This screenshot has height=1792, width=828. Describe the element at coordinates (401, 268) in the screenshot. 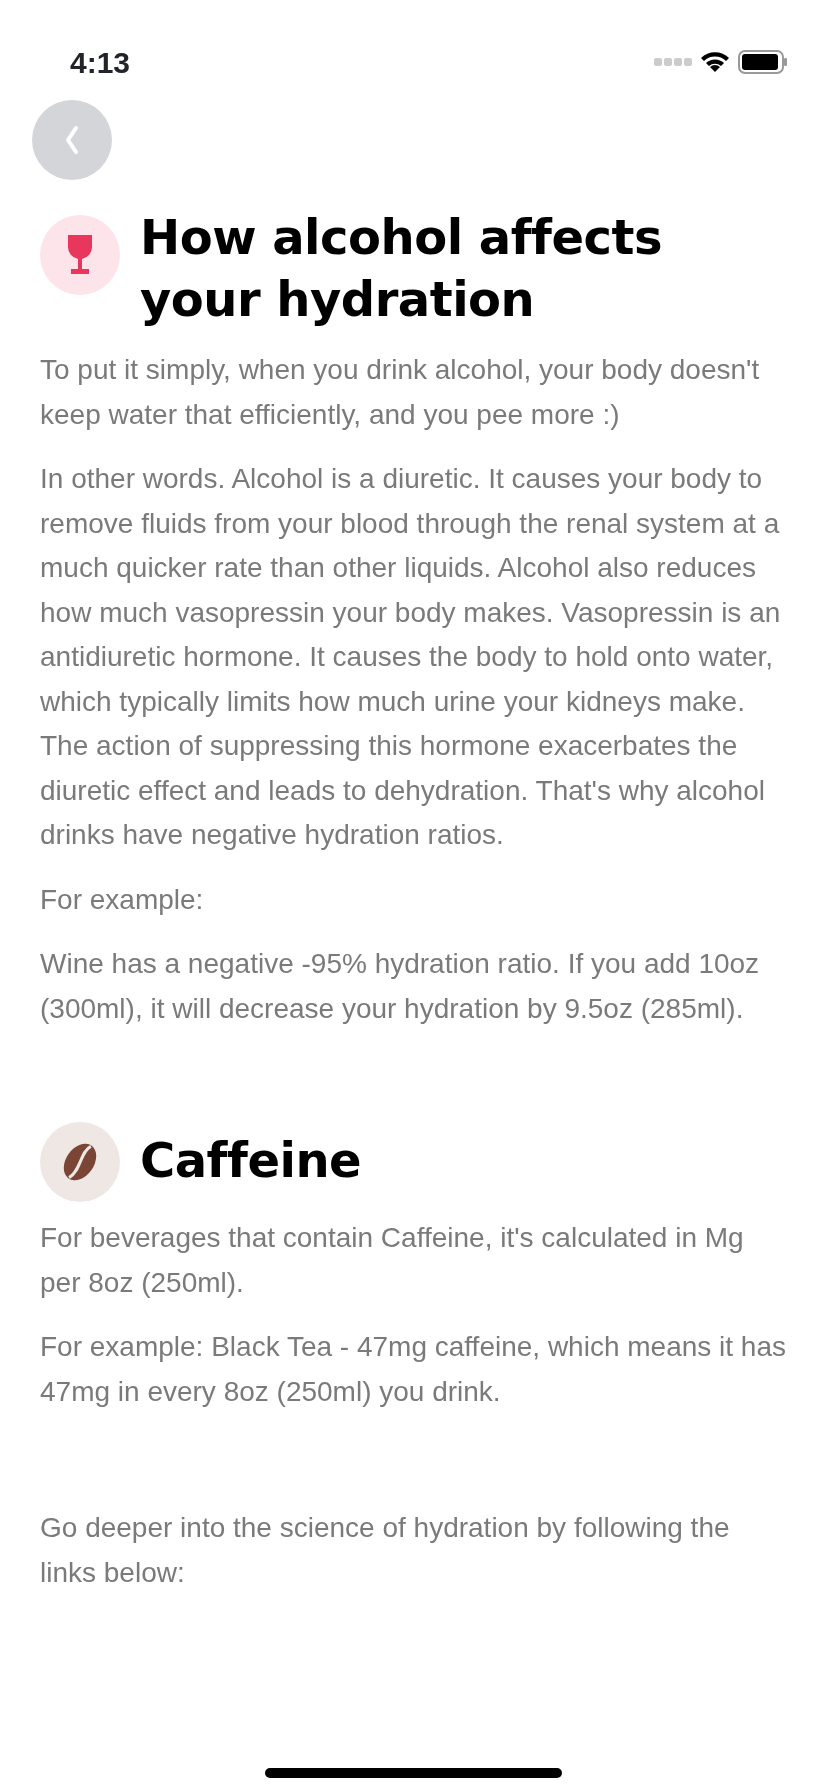

I see `section-title: How alcohol affects your hydration` at that location.